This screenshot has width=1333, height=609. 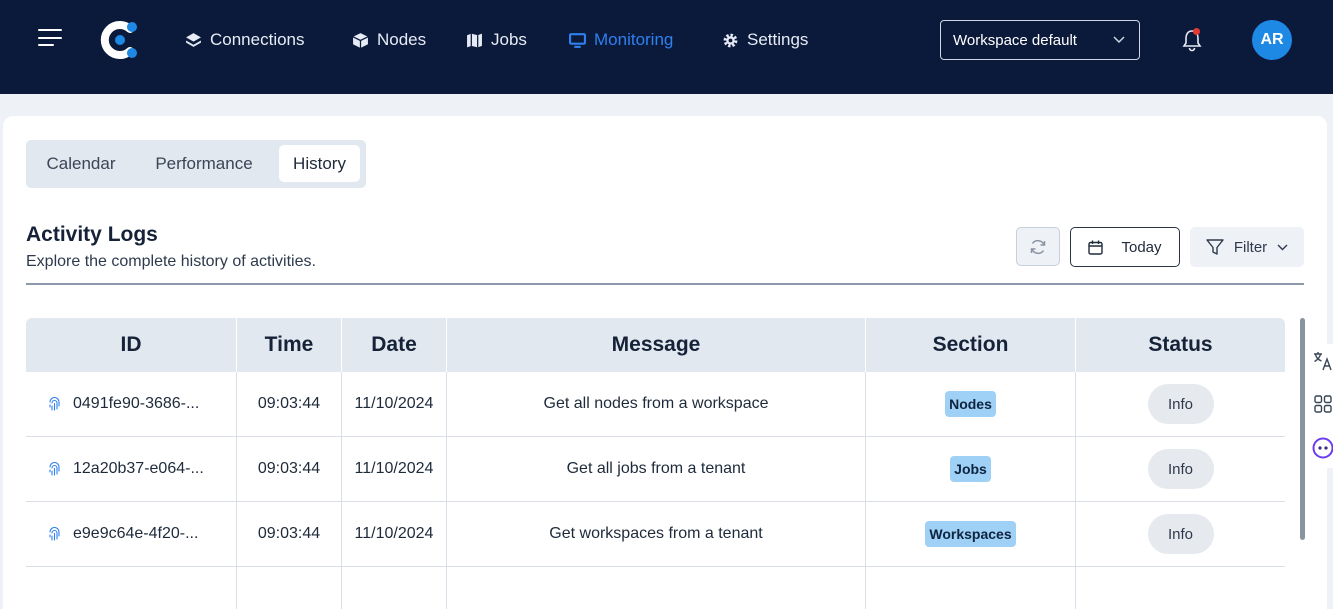 I want to click on nav-monitoring: Monitoring, so click(x=621, y=40).